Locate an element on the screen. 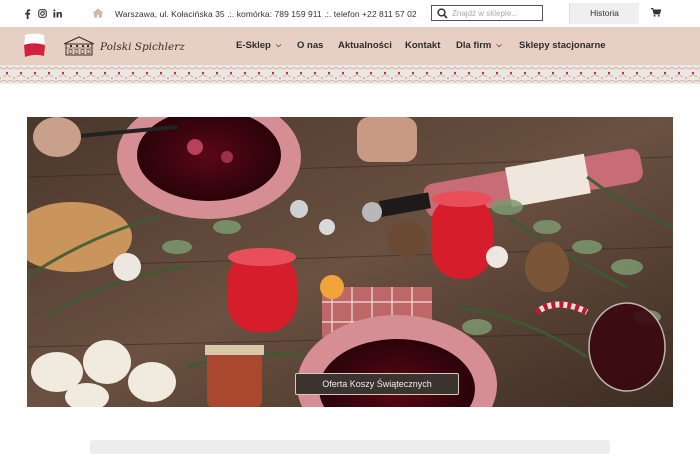 Image resolution: width=700 pixels, height=454 pixels. search-box is located at coordinates (487, 13).